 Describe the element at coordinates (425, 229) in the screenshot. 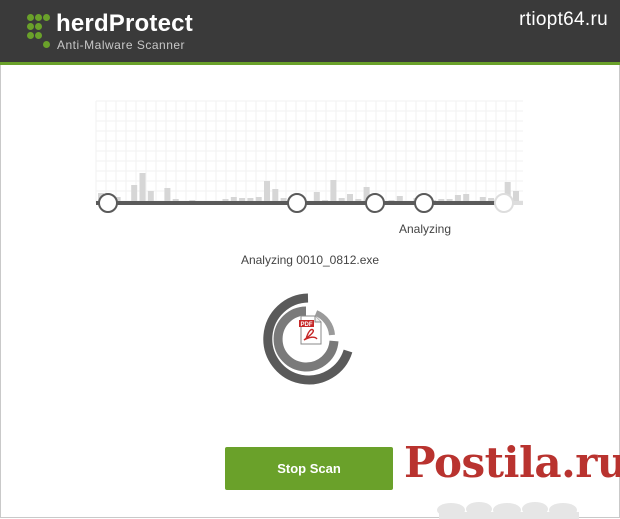

I see `scan-status-label: Analyzing` at that location.